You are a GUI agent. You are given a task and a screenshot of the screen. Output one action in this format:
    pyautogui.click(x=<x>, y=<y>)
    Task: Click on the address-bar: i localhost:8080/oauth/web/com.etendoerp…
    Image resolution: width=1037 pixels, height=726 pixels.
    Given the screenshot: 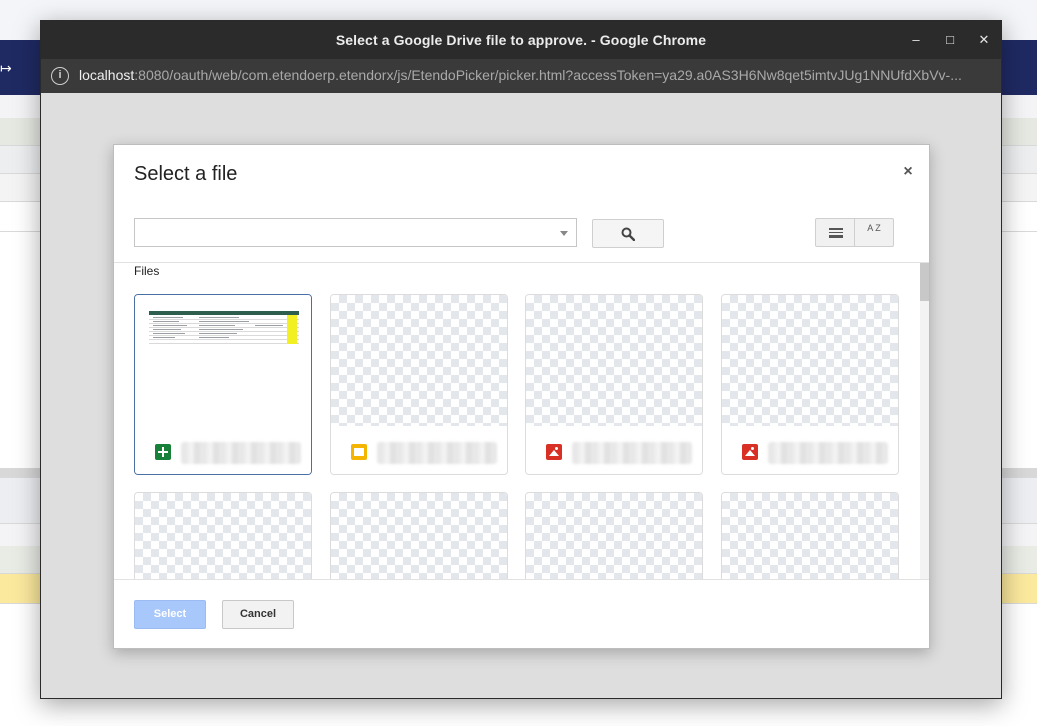 What is the action you would take?
    pyautogui.click(x=521, y=76)
    